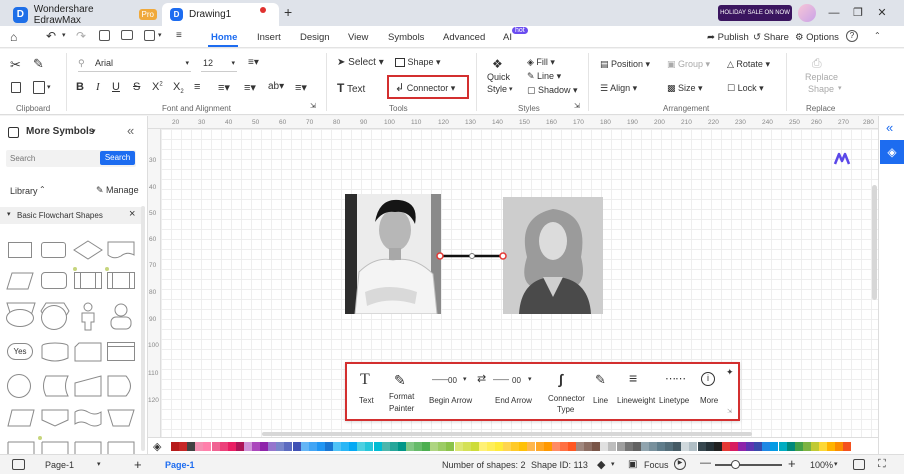 This screenshot has width=904, height=474. What do you see at coordinates (771, 37) in the screenshot?
I see `share-button: ↺ Share` at bounding box center [771, 37].